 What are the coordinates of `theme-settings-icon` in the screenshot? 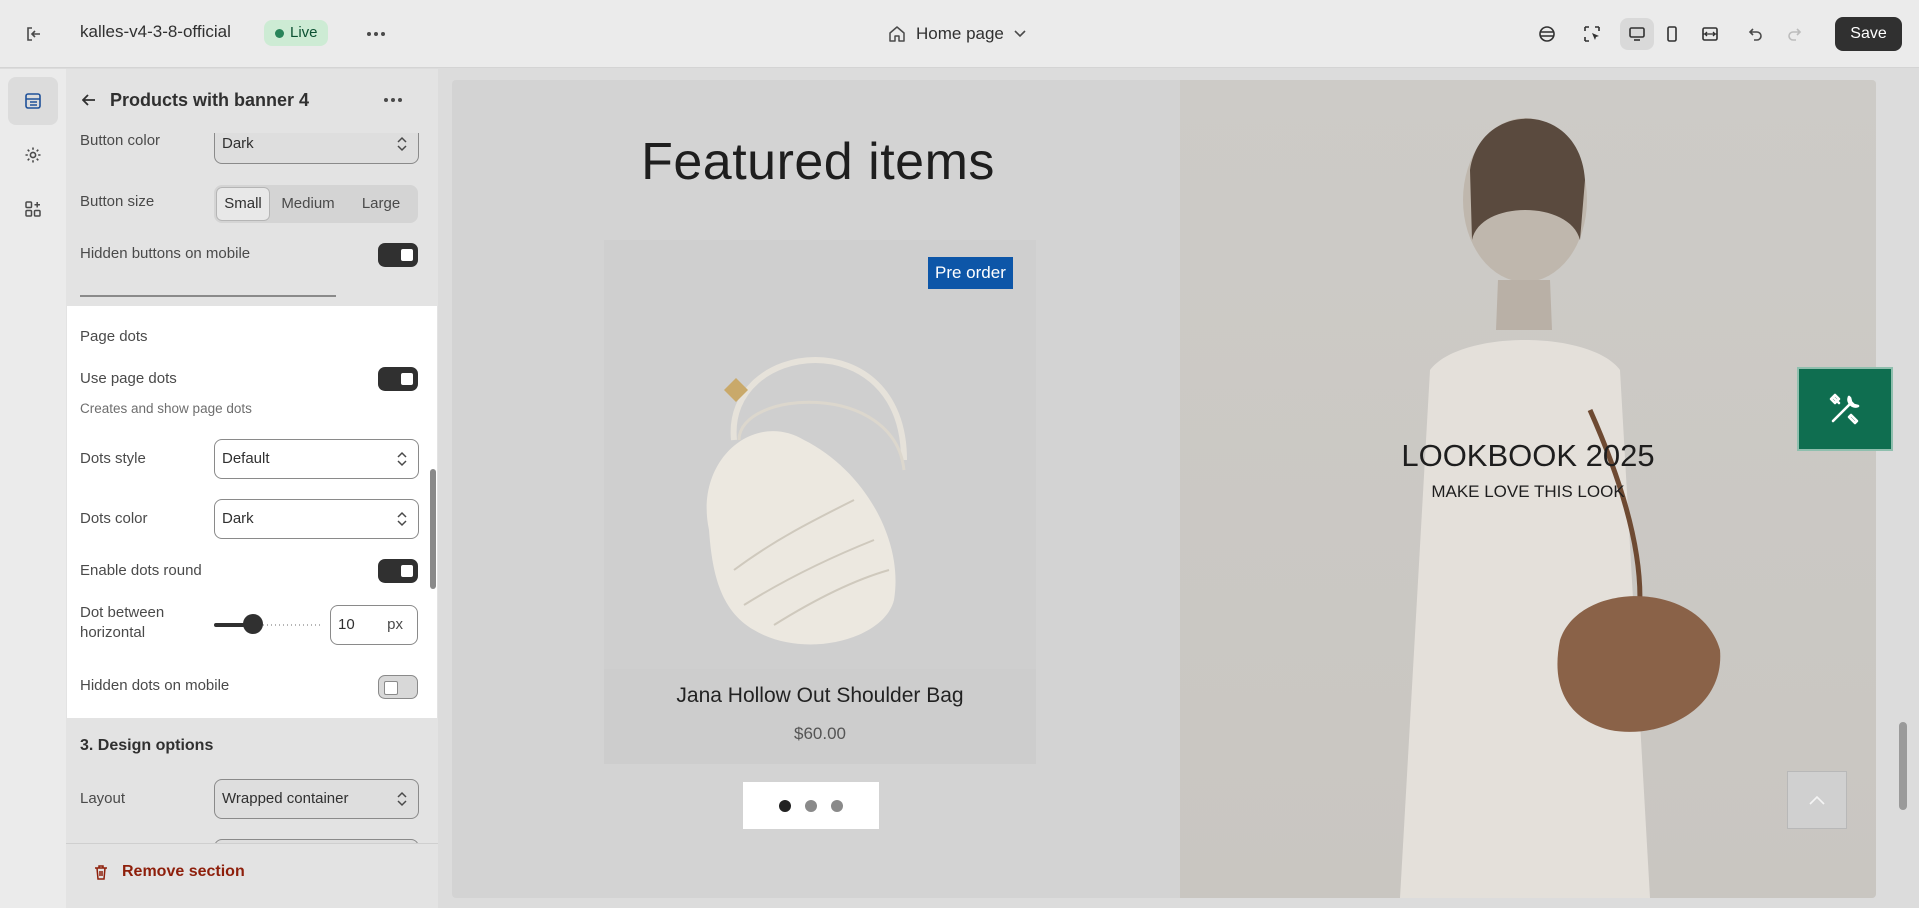 It's located at (33, 155).